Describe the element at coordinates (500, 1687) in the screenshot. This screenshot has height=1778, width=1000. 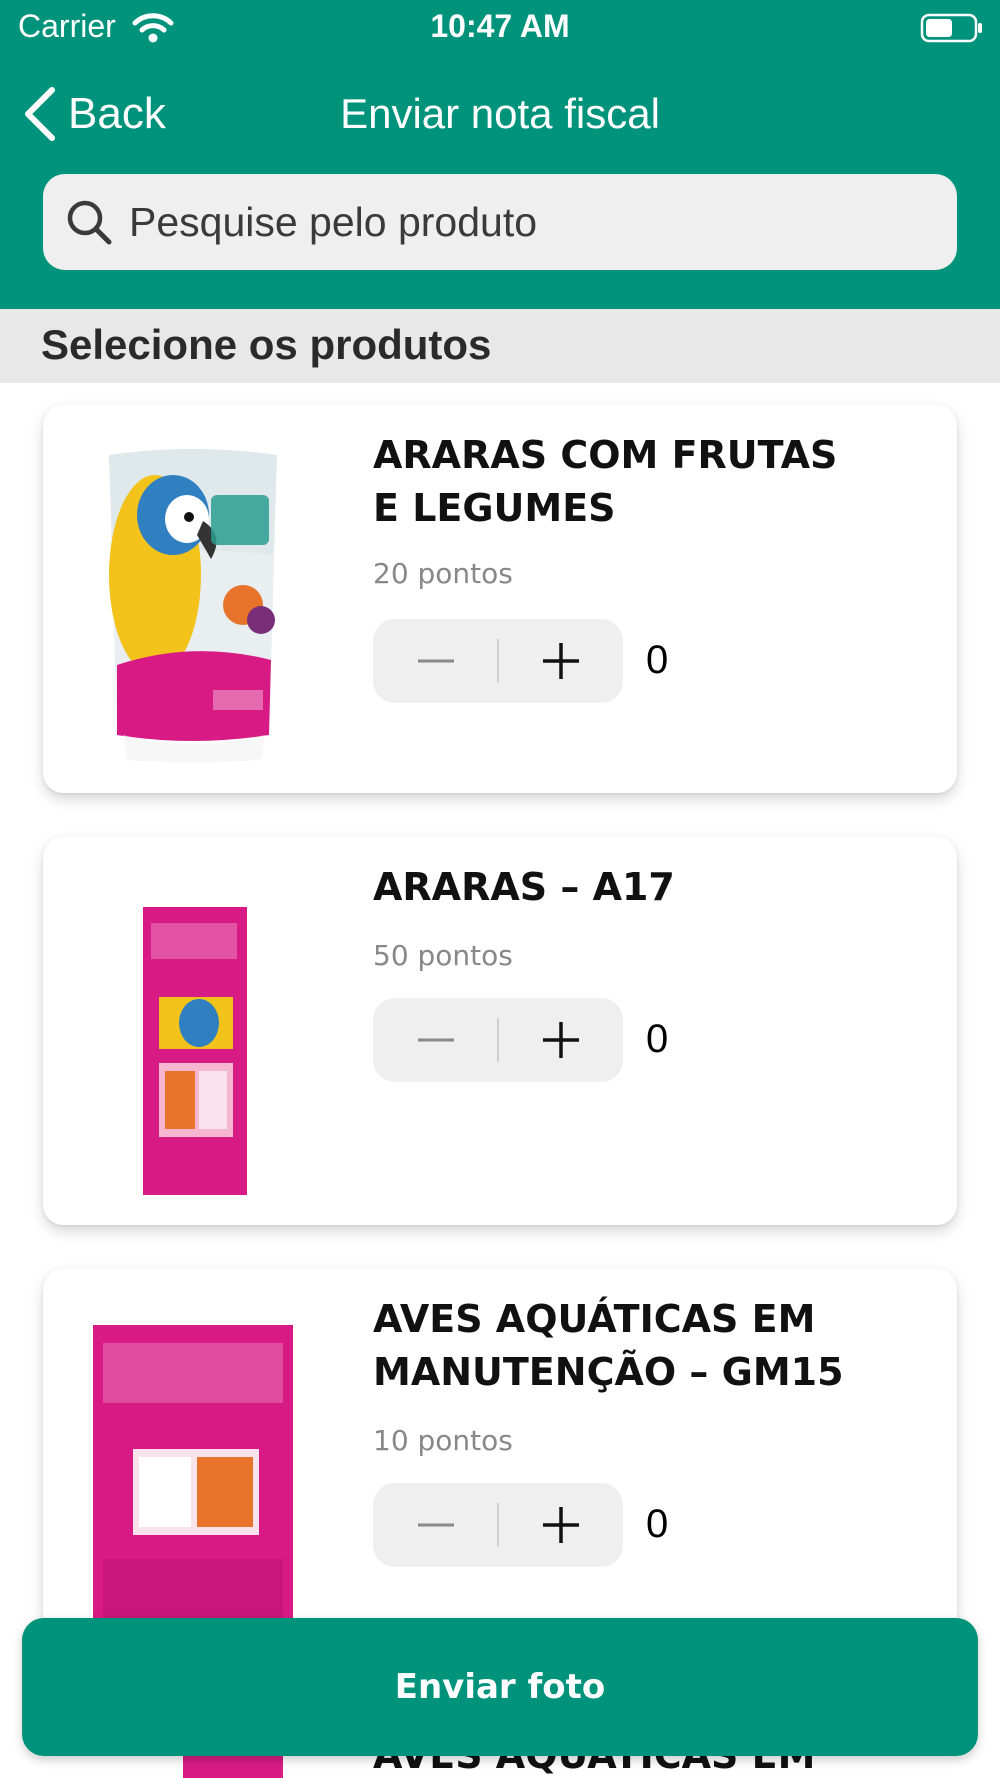
I see `send-photo-button: Enviar foto` at that location.